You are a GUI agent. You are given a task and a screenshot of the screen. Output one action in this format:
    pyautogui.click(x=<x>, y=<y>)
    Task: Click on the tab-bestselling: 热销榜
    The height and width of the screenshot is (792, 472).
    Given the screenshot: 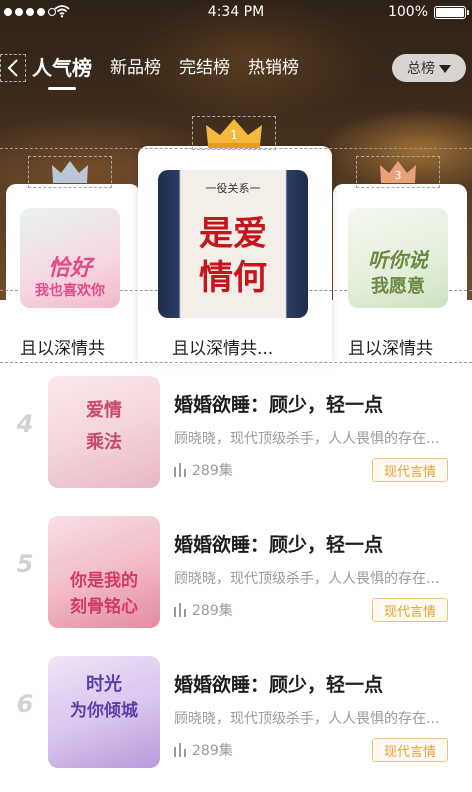 What is the action you would take?
    pyautogui.click(x=273, y=68)
    